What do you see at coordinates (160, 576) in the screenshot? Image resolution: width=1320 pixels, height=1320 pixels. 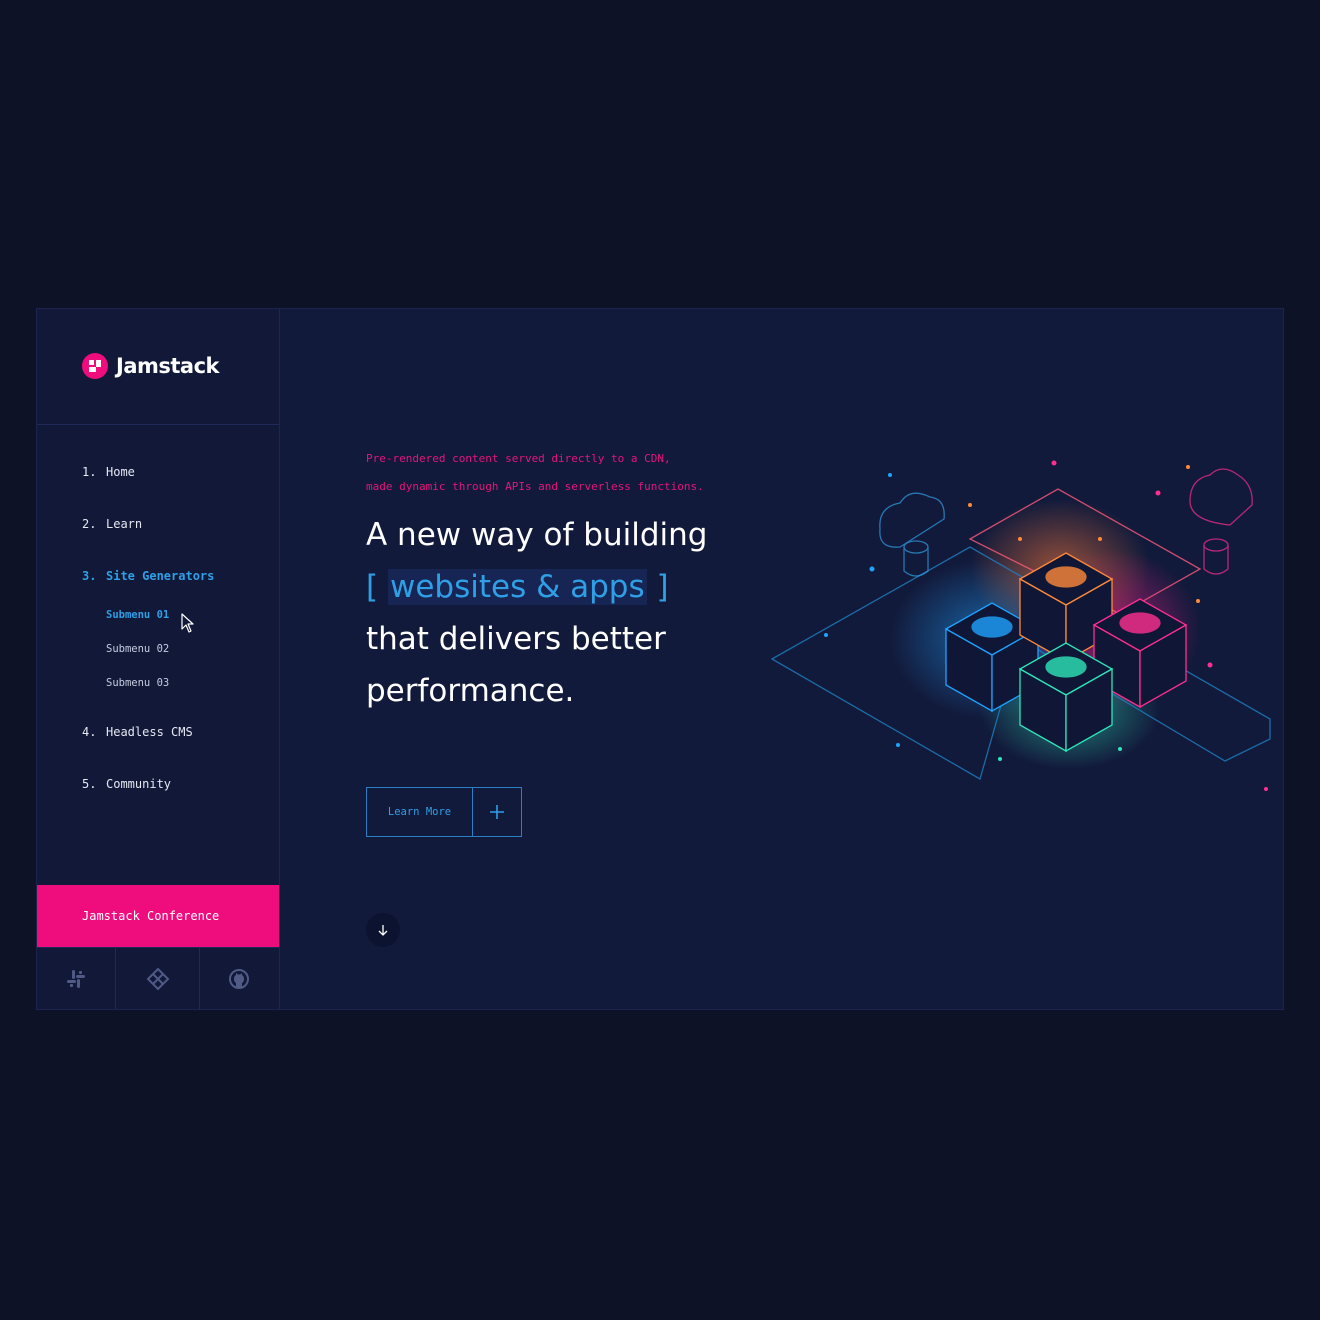 I see `nav-label: Site Generators` at bounding box center [160, 576].